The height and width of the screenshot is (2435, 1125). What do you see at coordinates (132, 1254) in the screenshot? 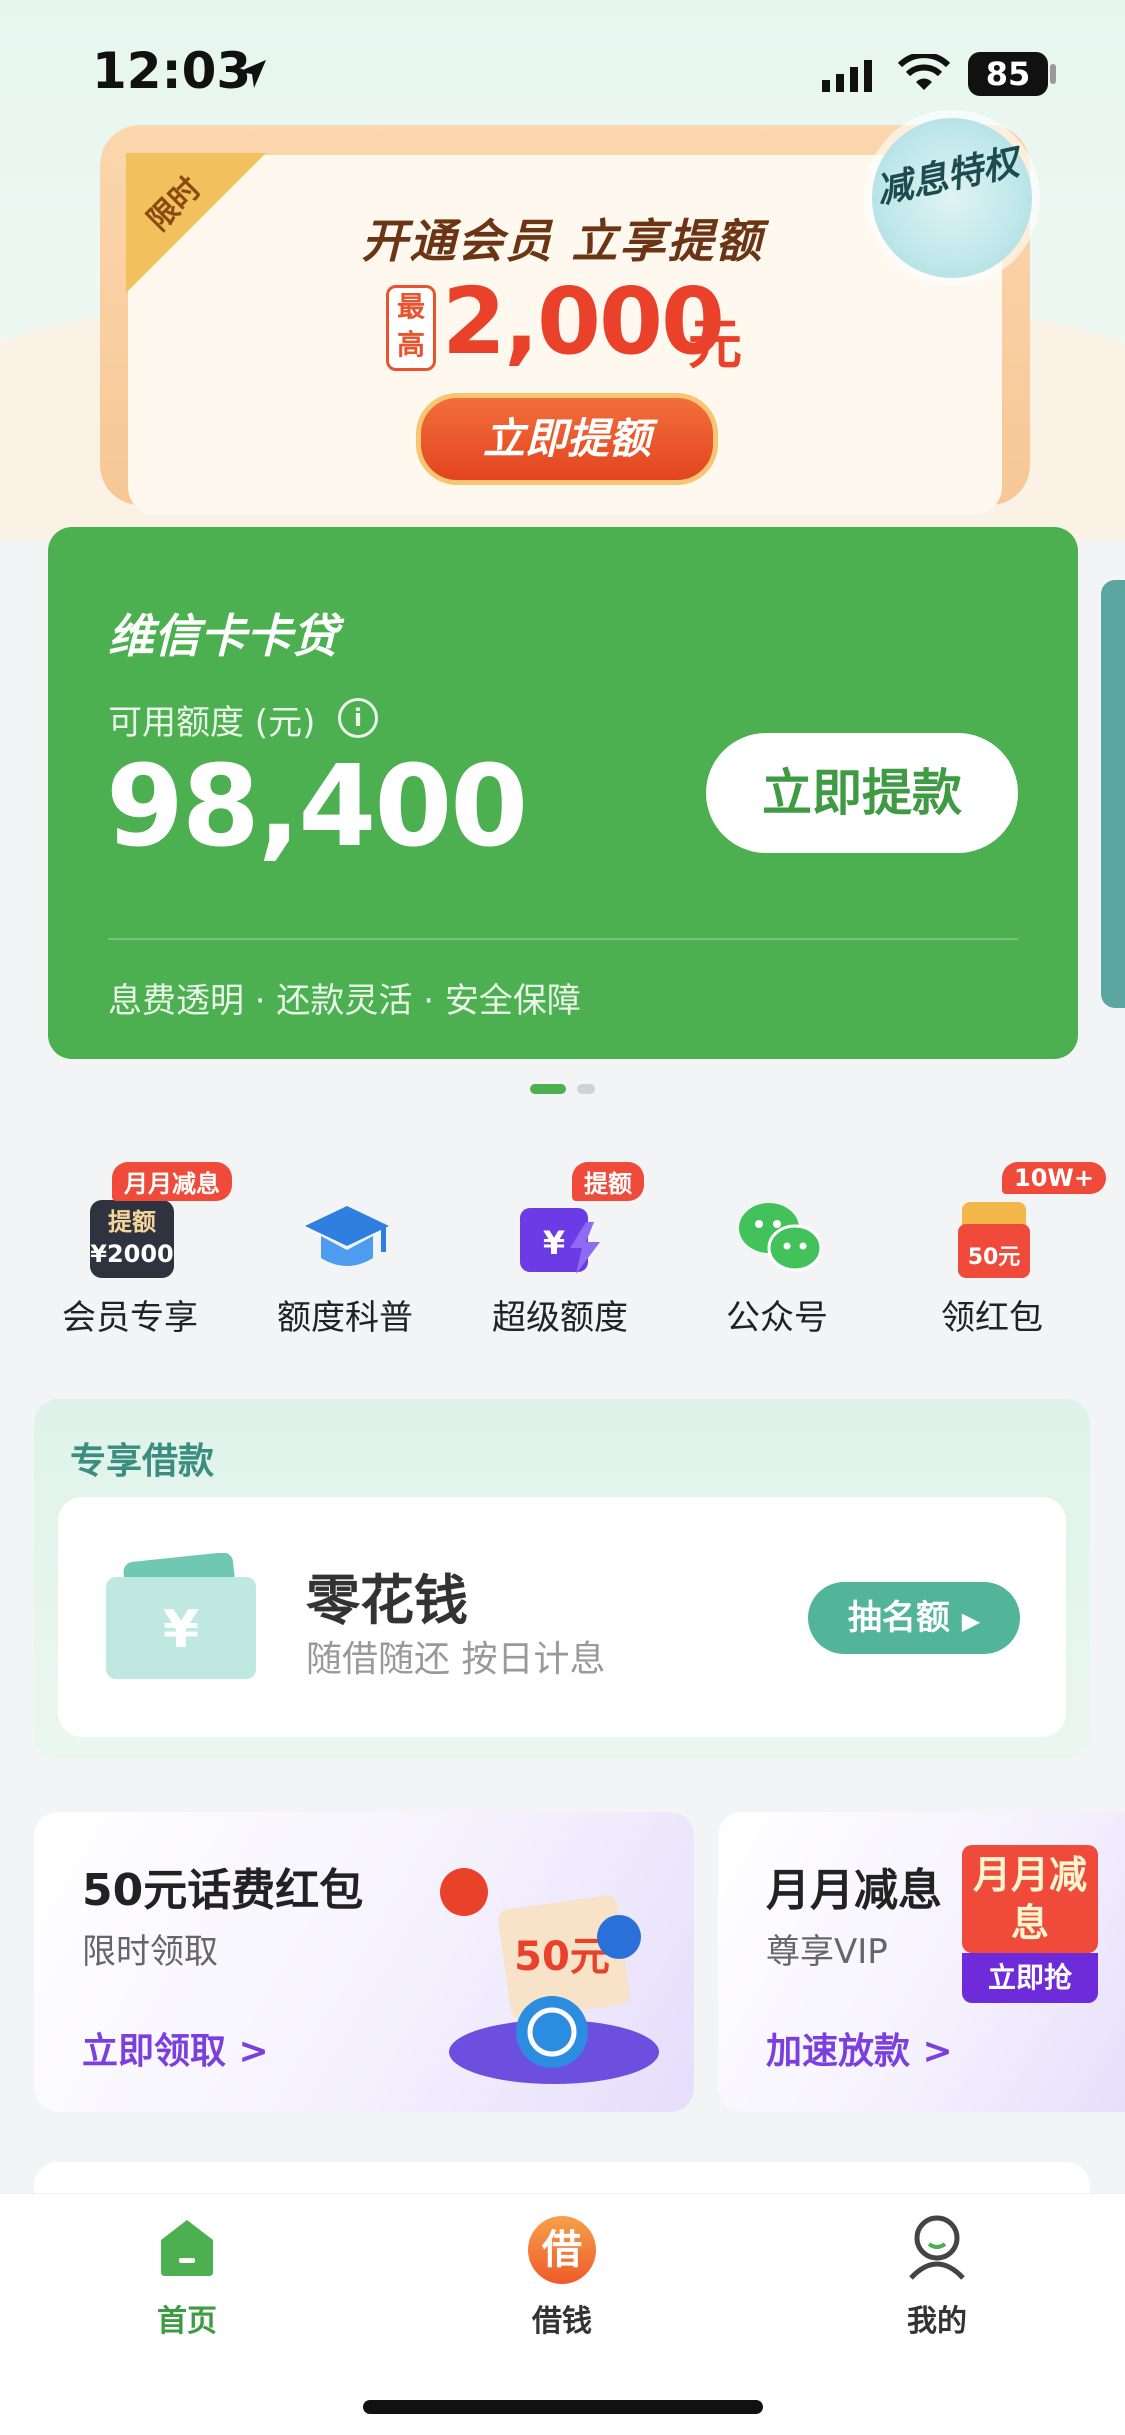
I see `svg-text: ¥2000` at bounding box center [132, 1254].